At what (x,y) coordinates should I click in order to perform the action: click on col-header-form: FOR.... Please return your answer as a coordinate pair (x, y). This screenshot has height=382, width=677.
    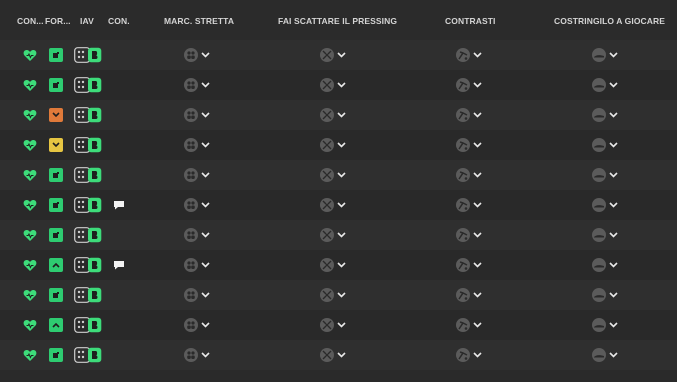
    Looking at the image, I should click on (58, 21).